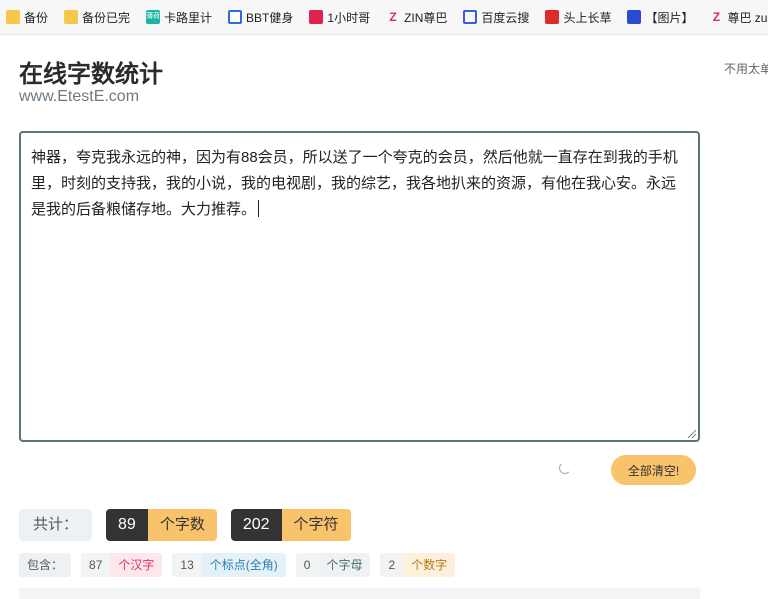 The height and width of the screenshot is (599, 768). Describe the element at coordinates (634, 17) in the screenshot. I see `paw-icon` at that location.